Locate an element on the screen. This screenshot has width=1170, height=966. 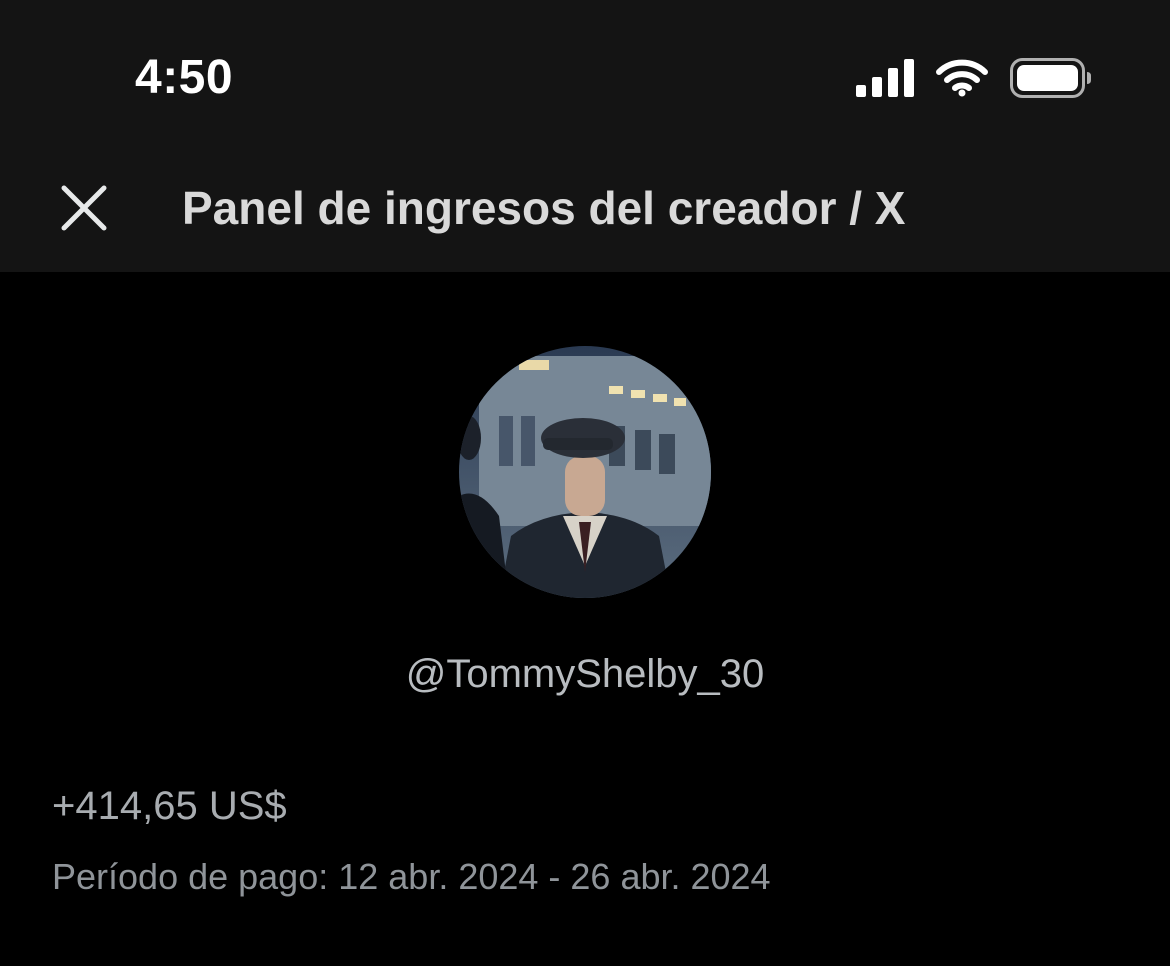
close-icon is located at coordinates (84, 208).